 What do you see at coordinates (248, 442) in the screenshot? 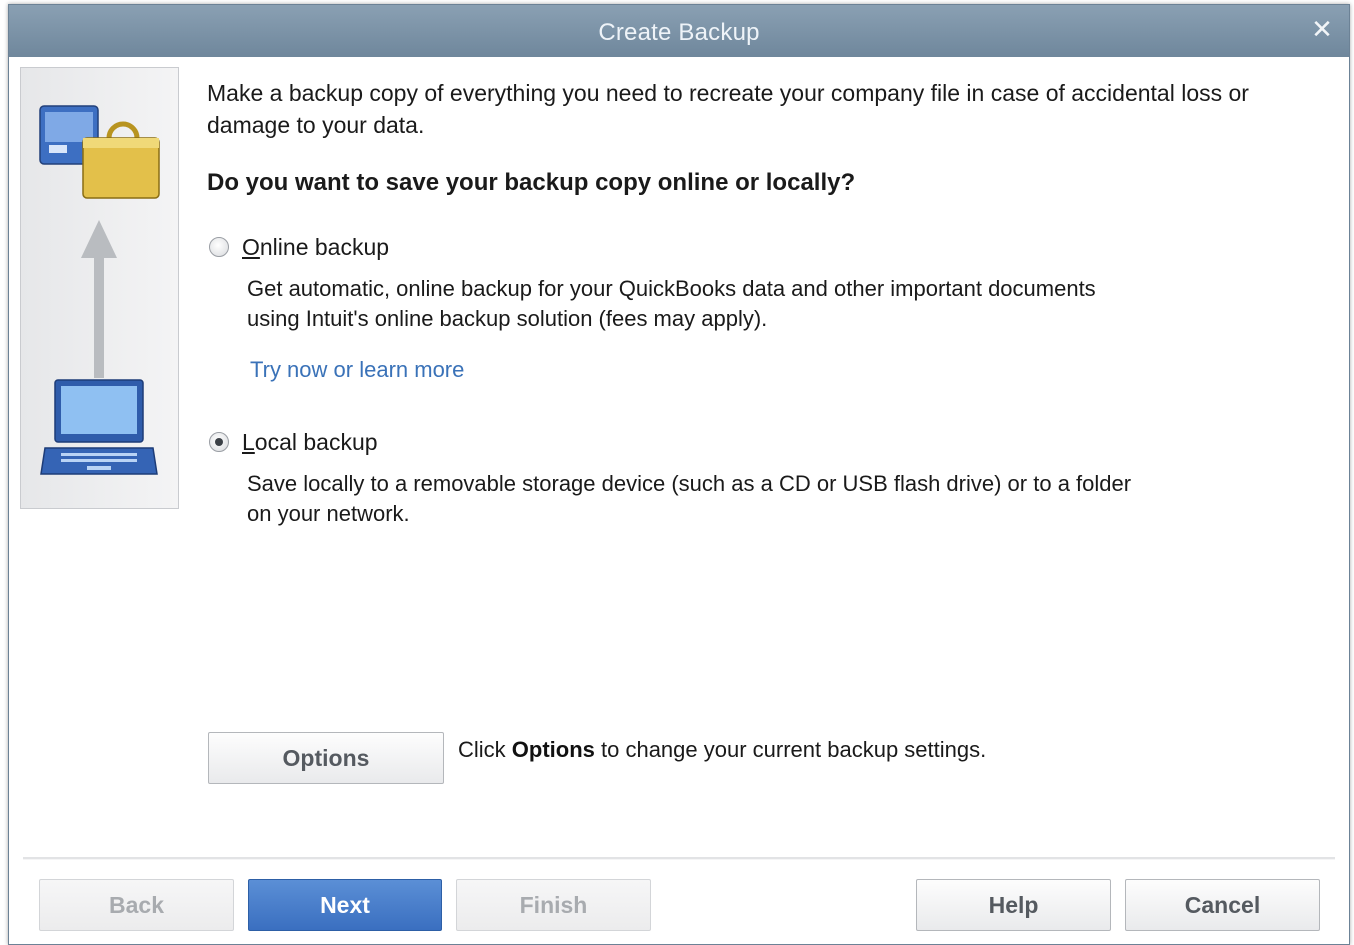
I see `local-backup-mnemonic: L` at bounding box center [248, 442].